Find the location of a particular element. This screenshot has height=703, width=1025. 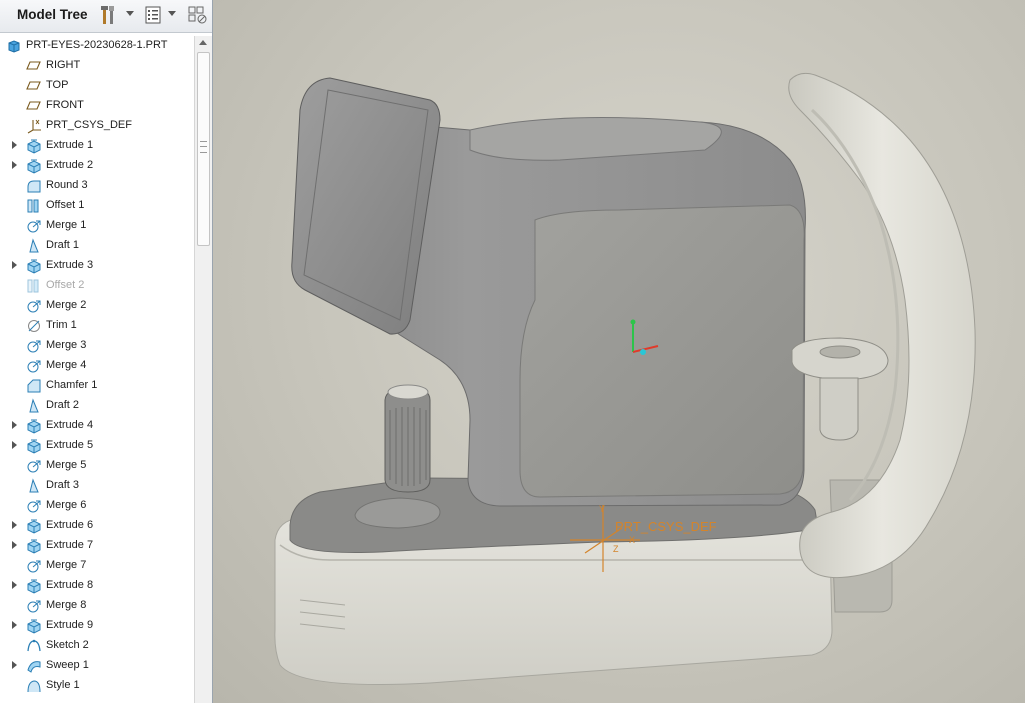

csys-z-label: Z is located at coordinates (616, 549).